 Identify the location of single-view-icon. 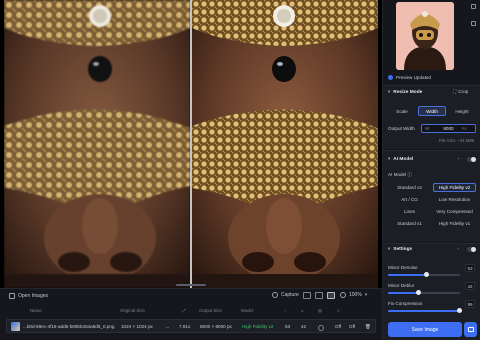
(307, 295).